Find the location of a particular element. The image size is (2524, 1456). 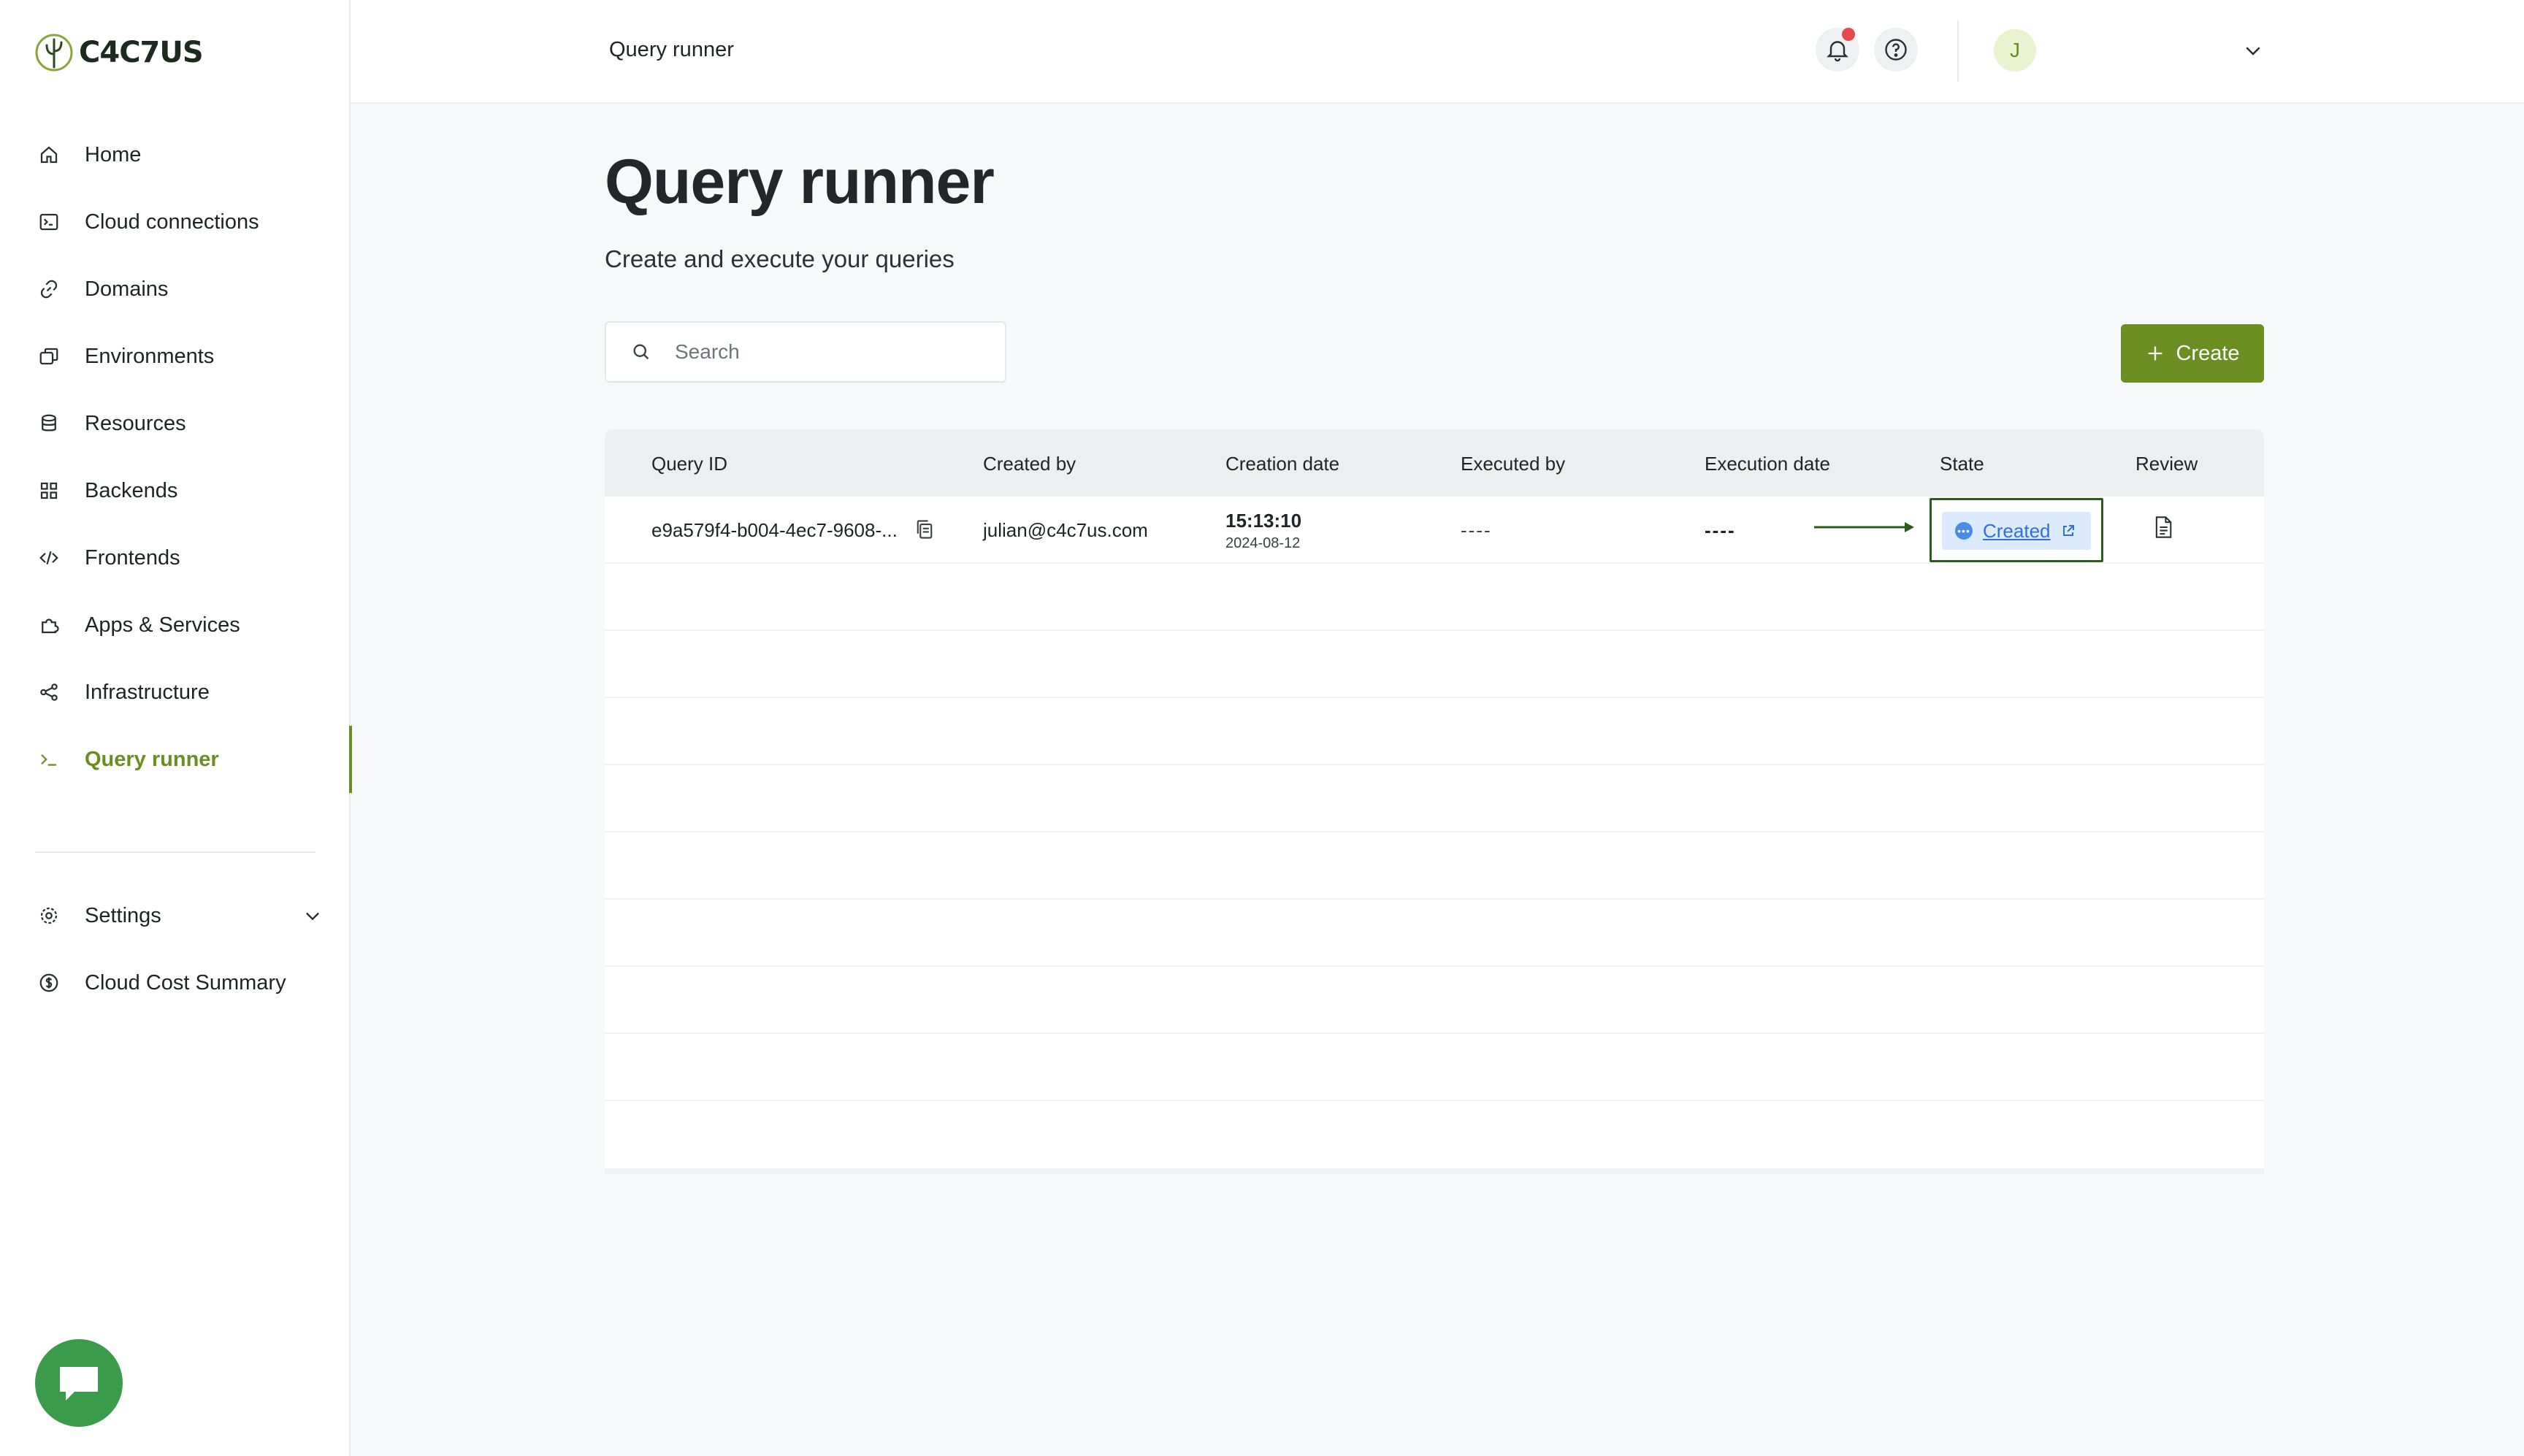

sidebar-item-resources: Resources is located at coordinates (175, 423).